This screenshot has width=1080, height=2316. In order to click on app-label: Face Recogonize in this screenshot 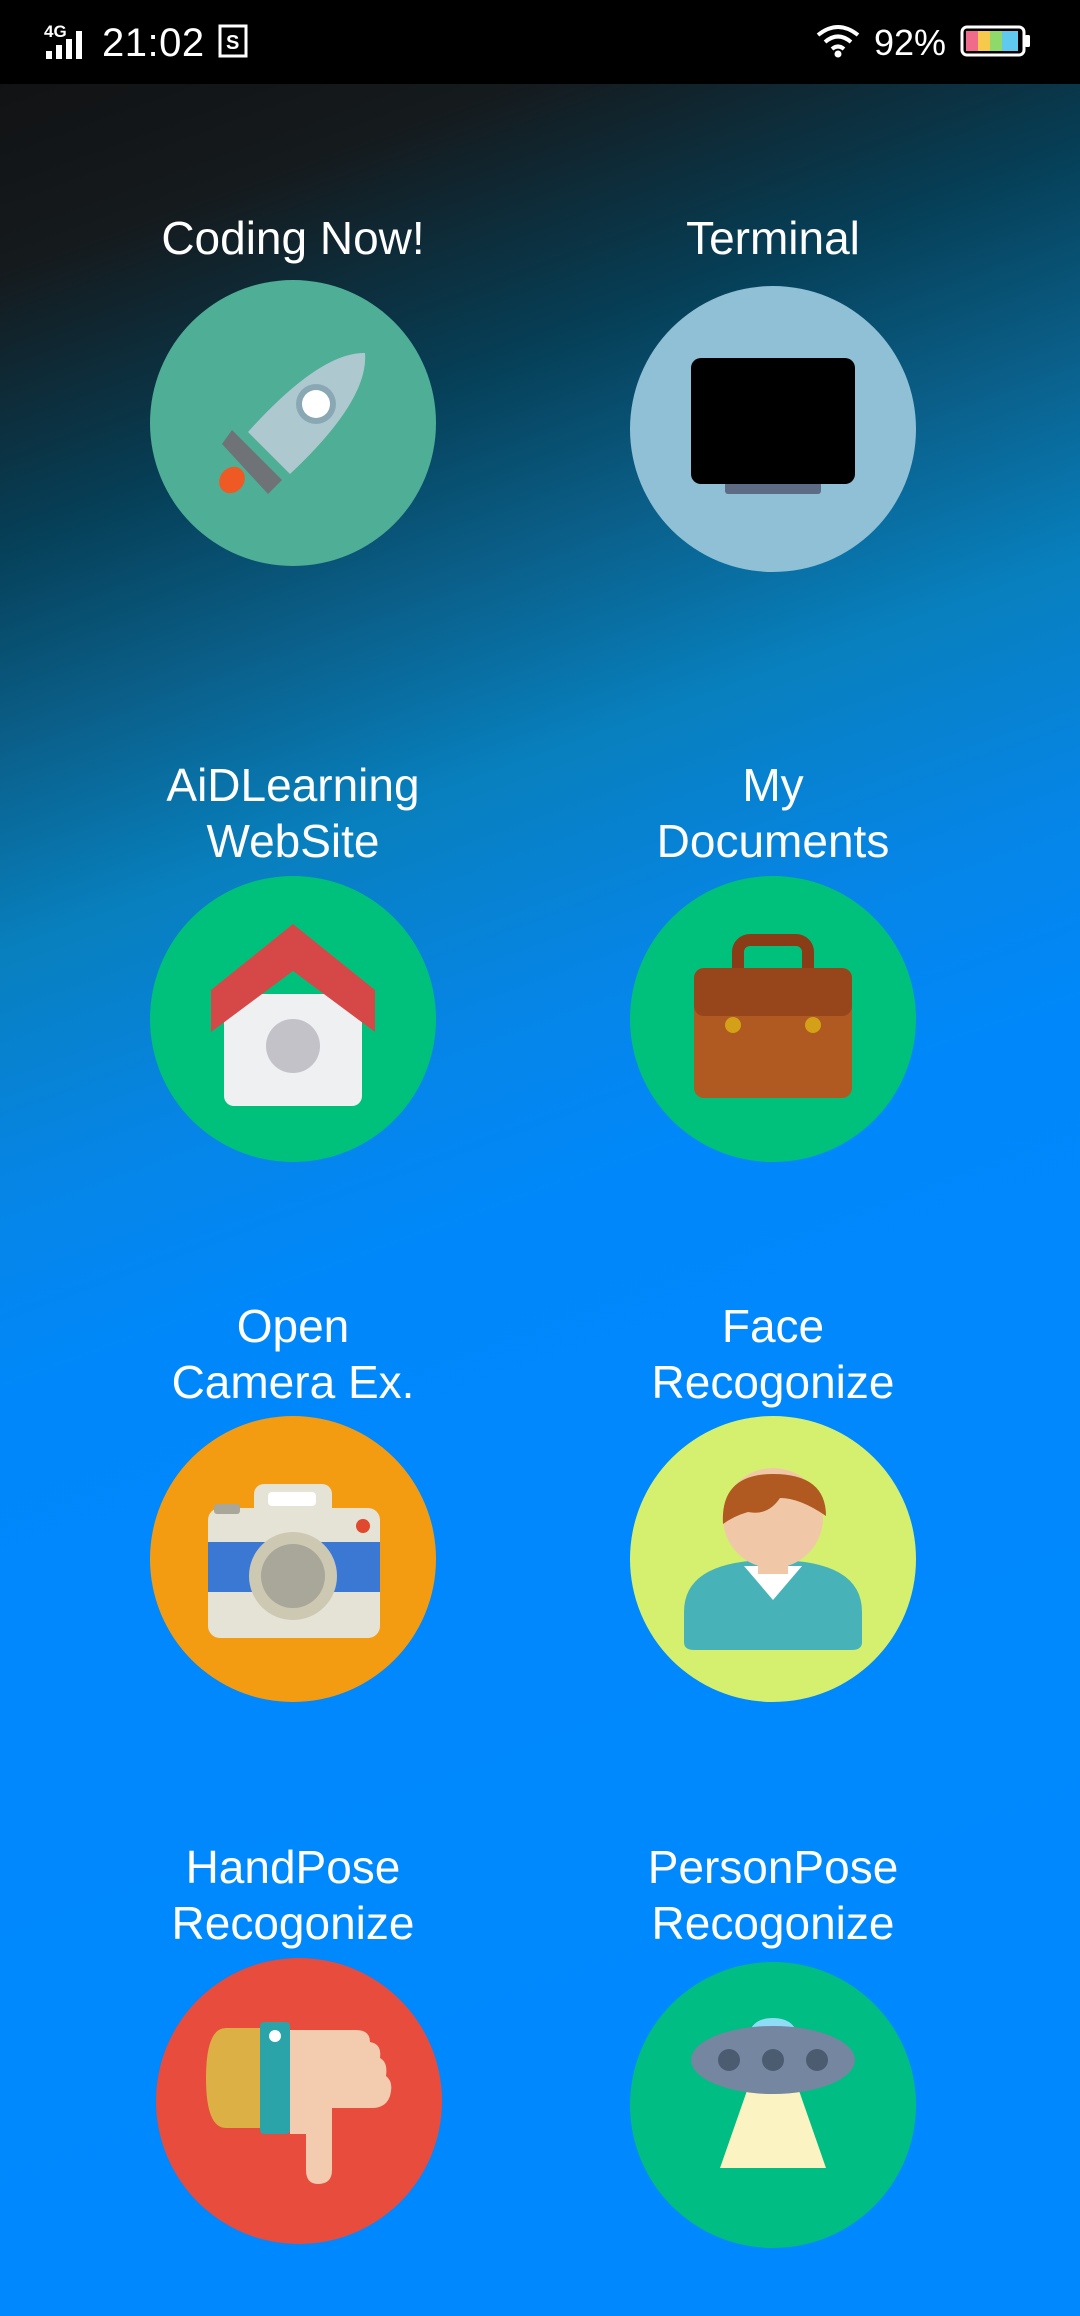, I will do `click(773, 1354)`.